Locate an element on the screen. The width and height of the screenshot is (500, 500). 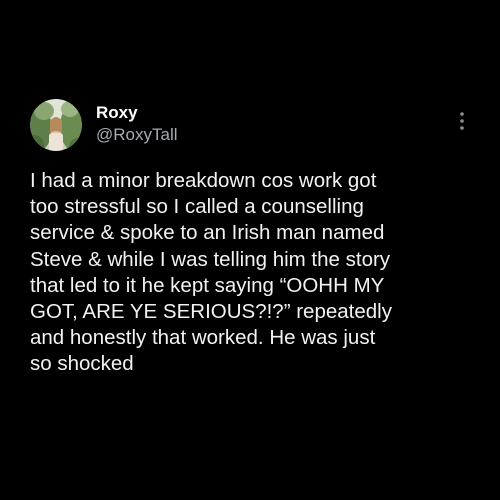
display-name: Roxy is located at coordinates (137, 113).